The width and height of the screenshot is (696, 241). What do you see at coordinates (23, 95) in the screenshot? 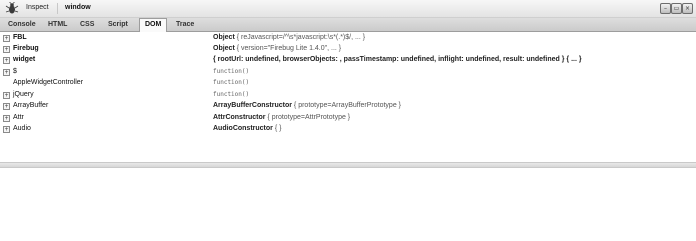
I see `property-name: jQuery` at bounding box center [23, 95].